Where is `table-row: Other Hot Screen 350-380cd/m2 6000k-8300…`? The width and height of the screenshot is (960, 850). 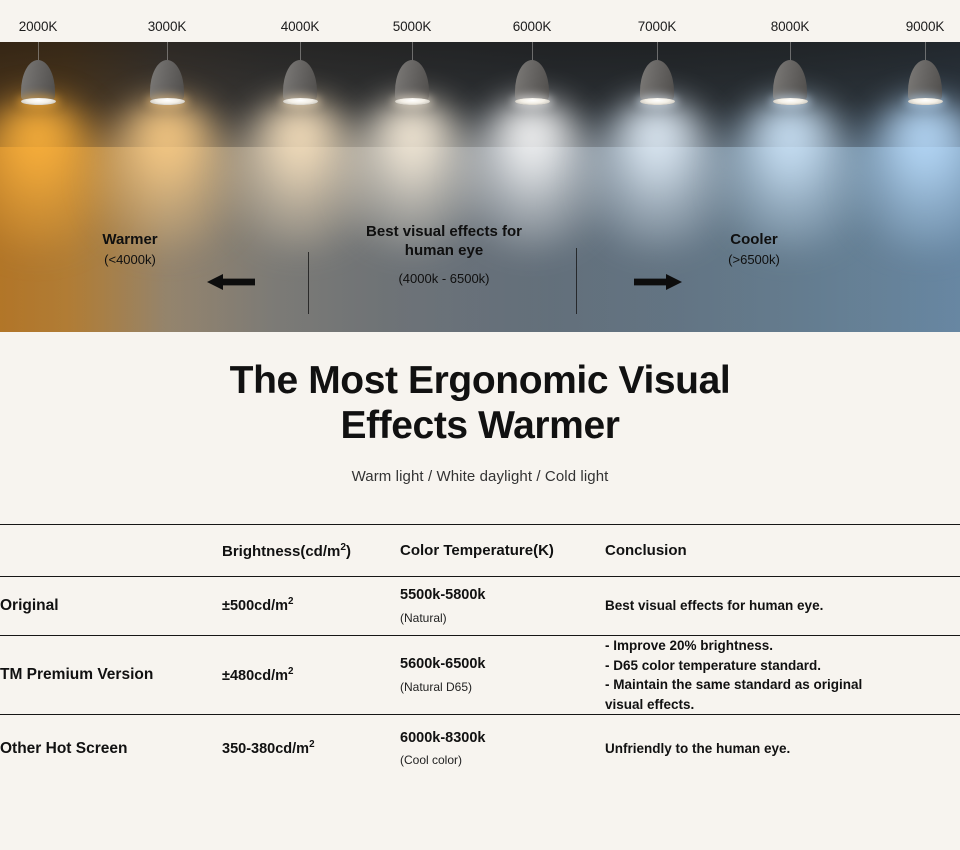
table-row: Other Hot Screen 350-380cd/m2 6000k-8300… is located at coordinates (480, 748).